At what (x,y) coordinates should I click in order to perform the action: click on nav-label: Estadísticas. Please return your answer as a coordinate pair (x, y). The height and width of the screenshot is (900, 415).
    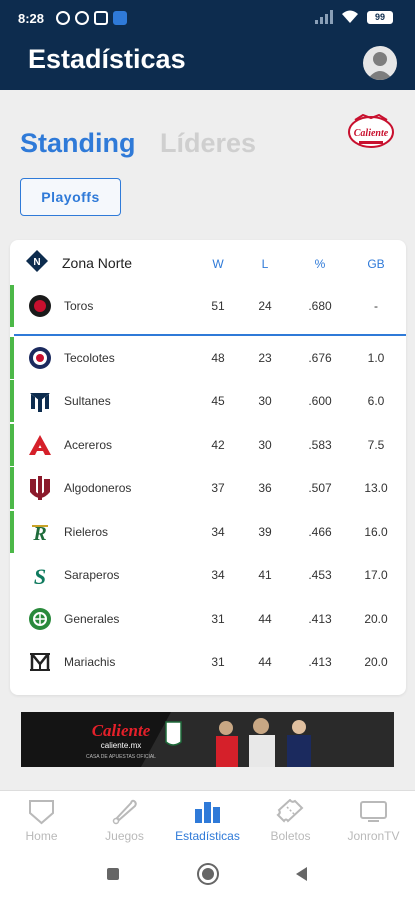
    Looking at the image, I should click on (207, 836).